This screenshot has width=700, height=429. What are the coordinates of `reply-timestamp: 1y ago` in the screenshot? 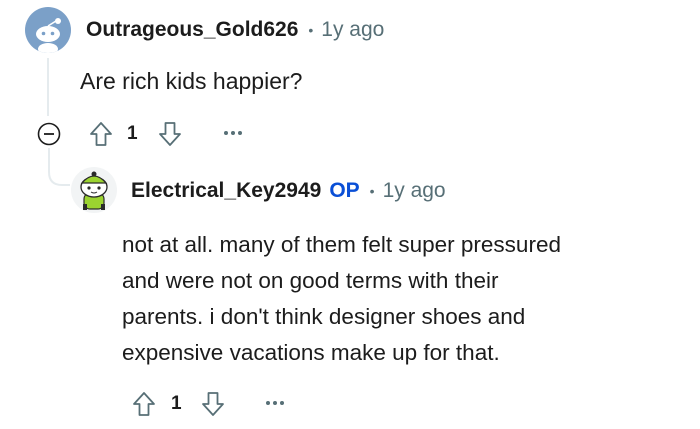 It's located at (414, 191).